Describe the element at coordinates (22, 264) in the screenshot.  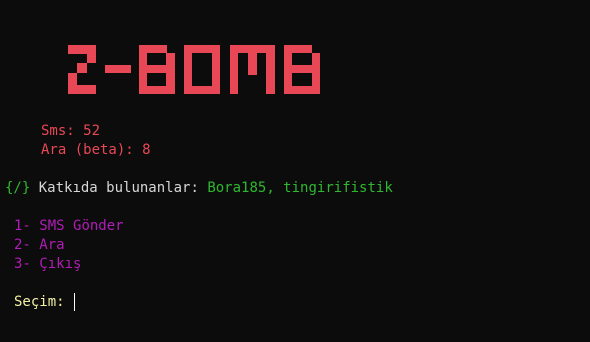
I see `menu-item-number: 3-` at that location.